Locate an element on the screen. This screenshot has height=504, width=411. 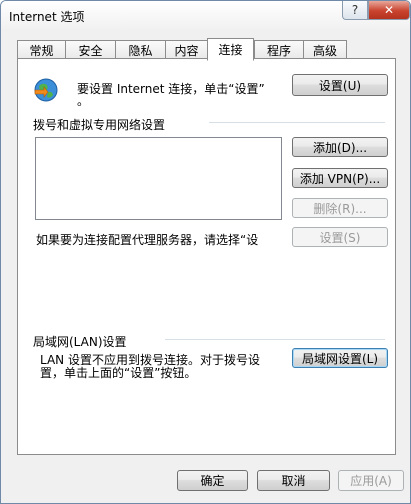
tab-strip: 常规 安全 隐私 内容 连接 程序 高级 is located at coordinates (182, 49).